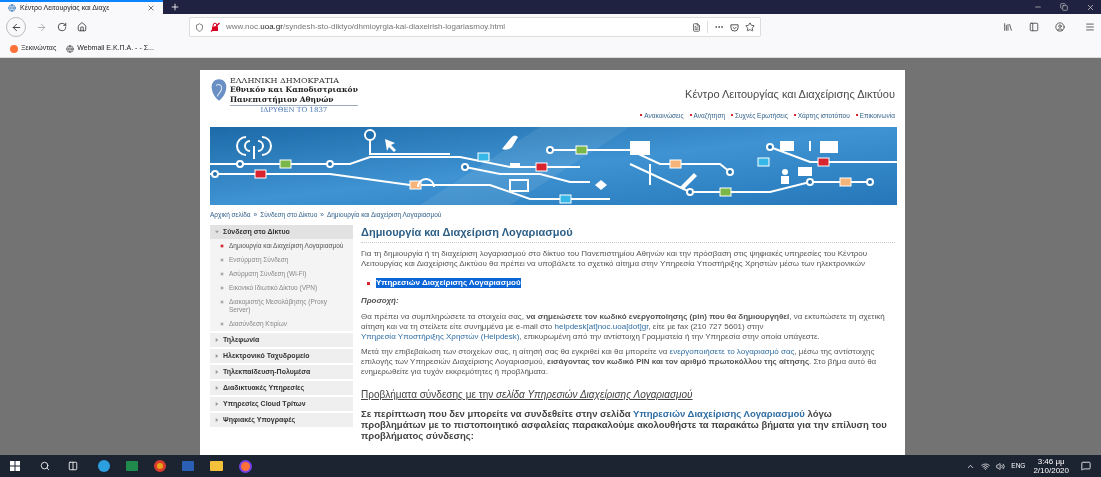 This screenshot has width=1101, height=477. I want to click on clock: 3:46 μμ 2/10/2020, so click(1051, 466).